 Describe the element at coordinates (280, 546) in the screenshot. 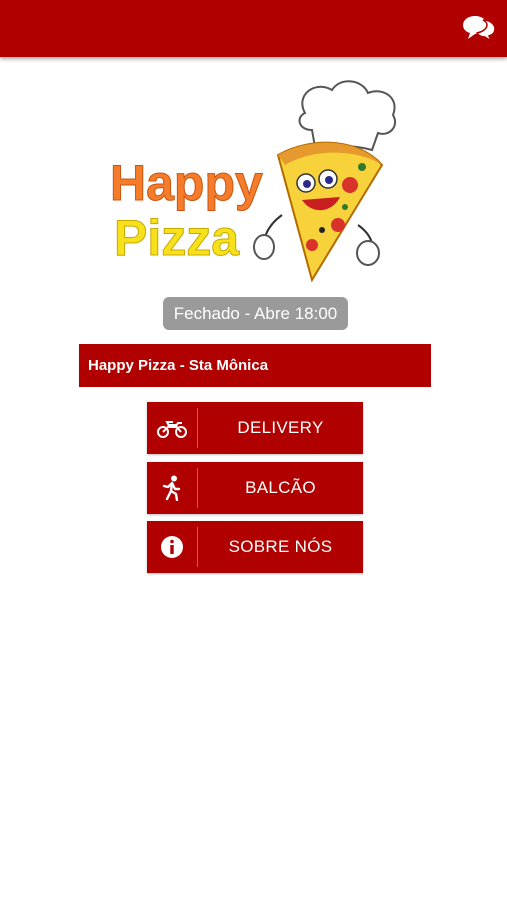

I see `about-us-label: SOBRE NÓS` at that location.